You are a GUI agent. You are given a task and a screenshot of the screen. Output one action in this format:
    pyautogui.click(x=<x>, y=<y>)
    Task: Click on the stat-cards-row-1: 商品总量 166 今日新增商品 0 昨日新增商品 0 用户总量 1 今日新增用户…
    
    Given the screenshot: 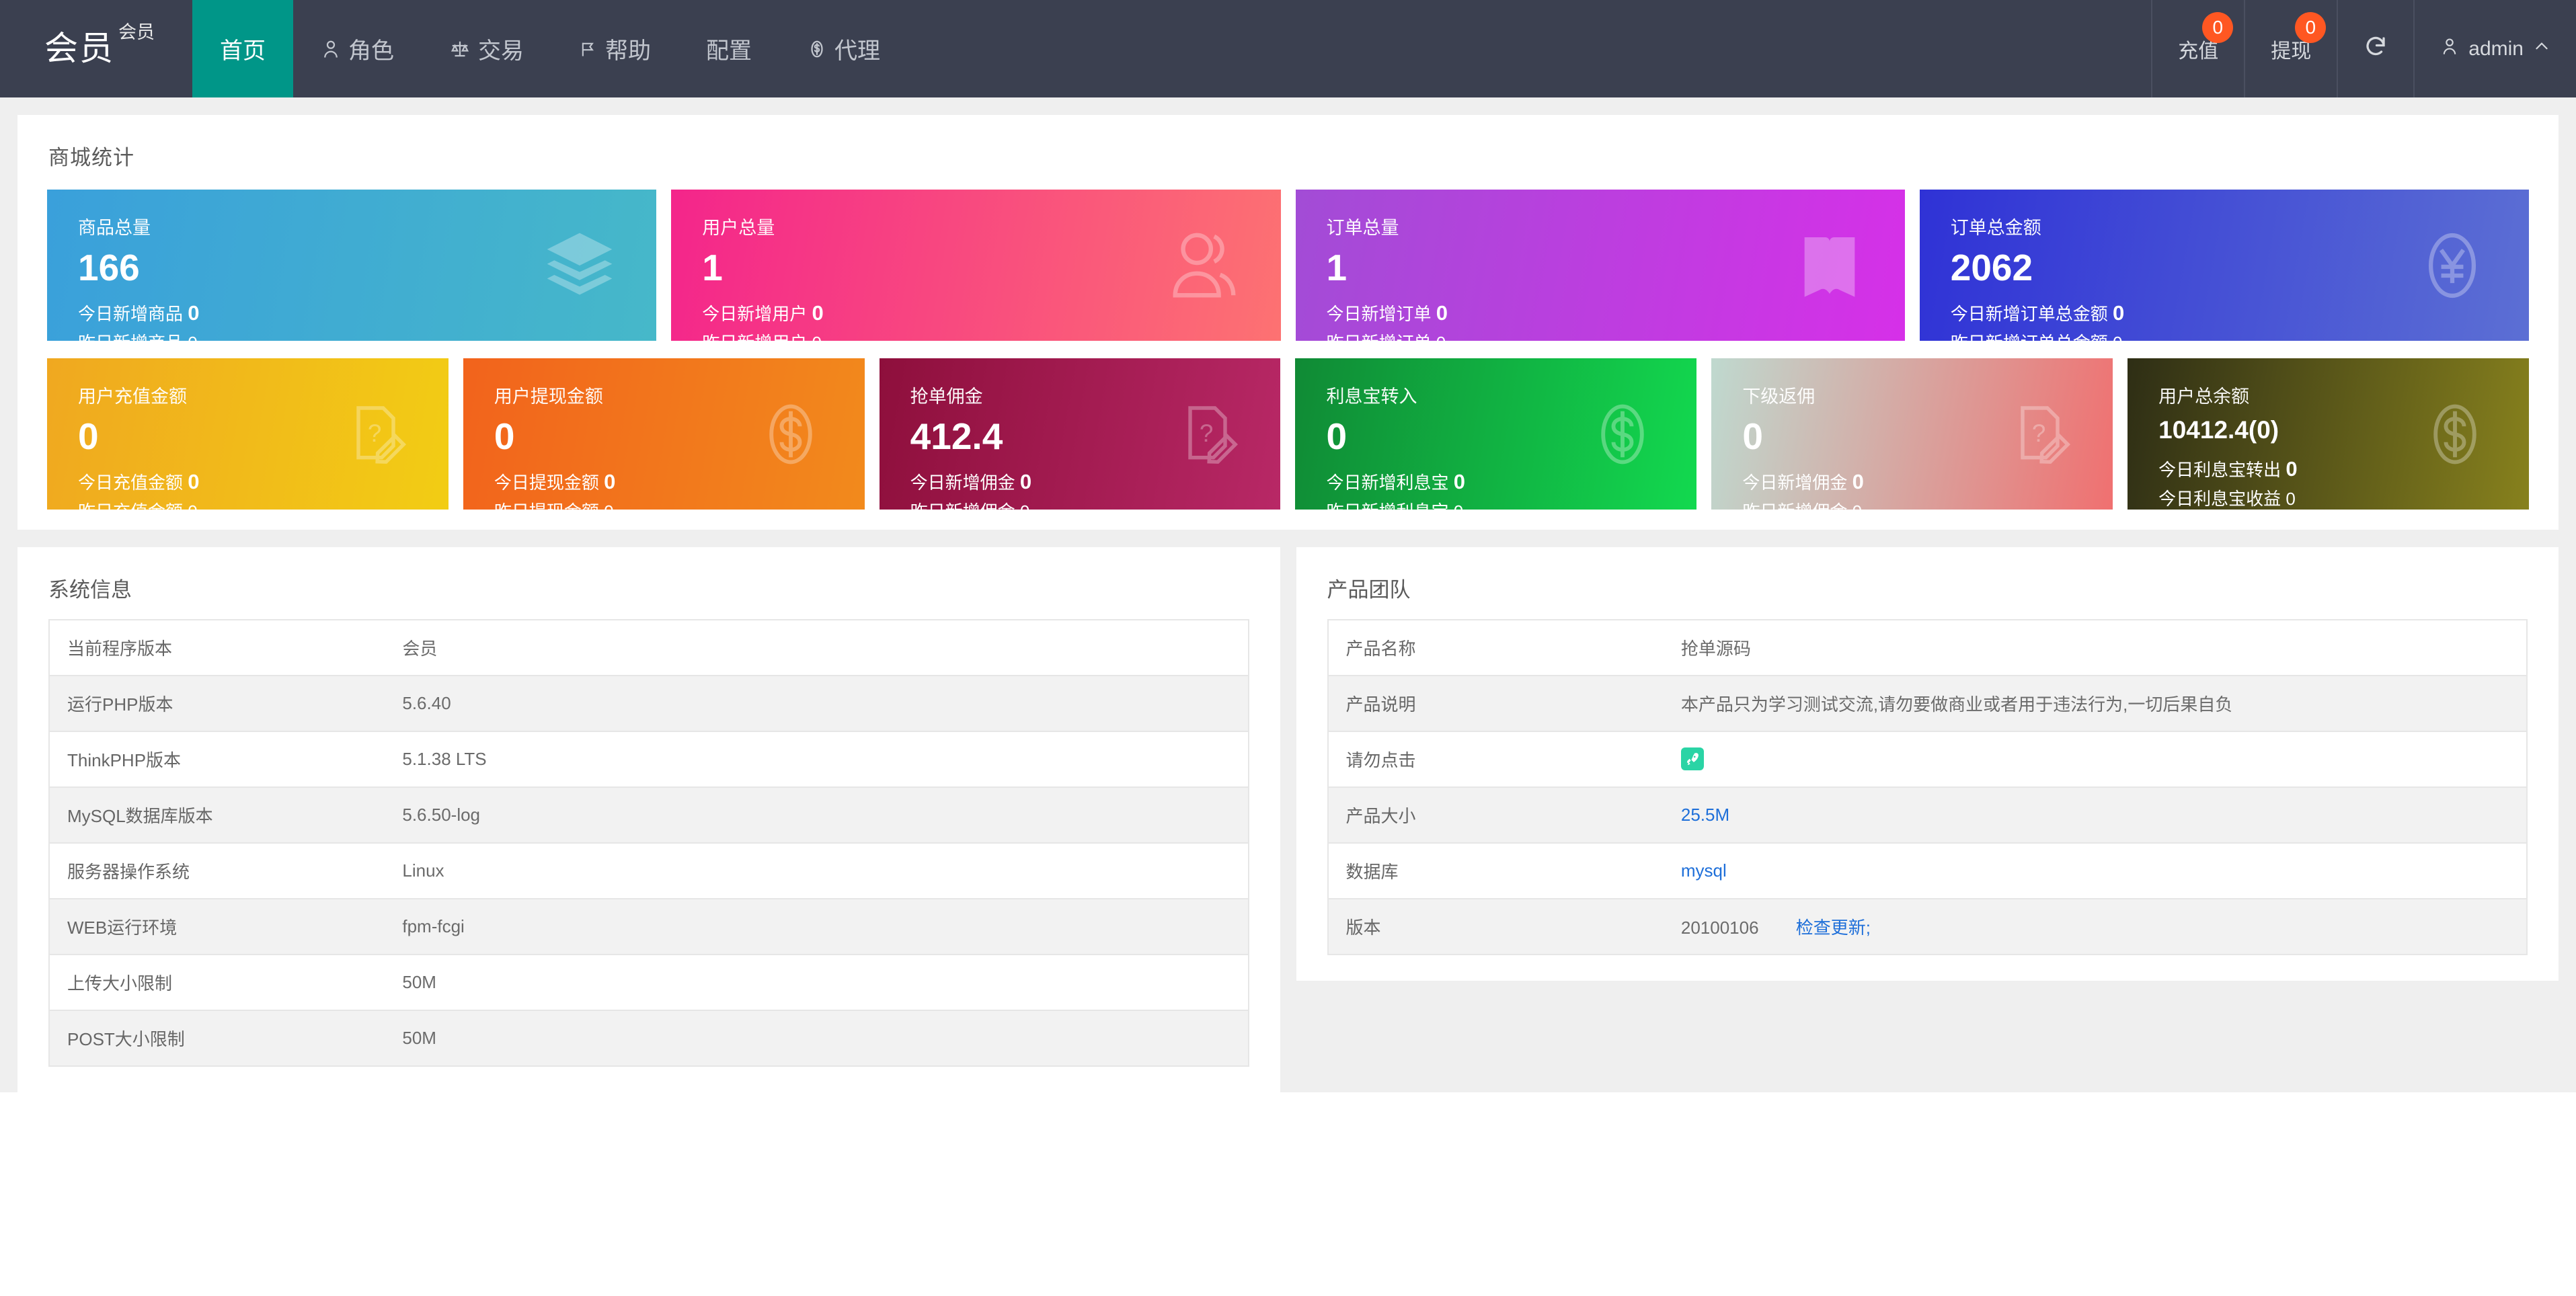 What is the action you would take?
    pyautogui.click(x=1288, y=256)
    